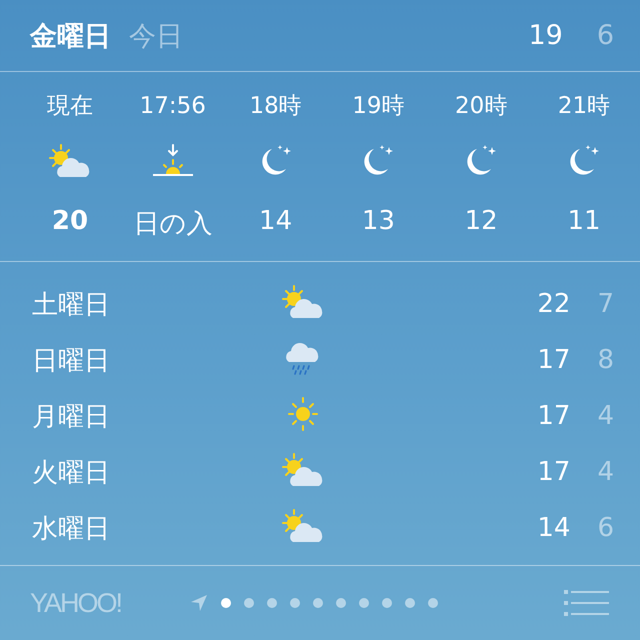 This screenshot has height=640, width=640. What do you see at coordinates (481, 221) in the screenshot?
I see `hour-temperature: 12` at bounding box center [481, 221].